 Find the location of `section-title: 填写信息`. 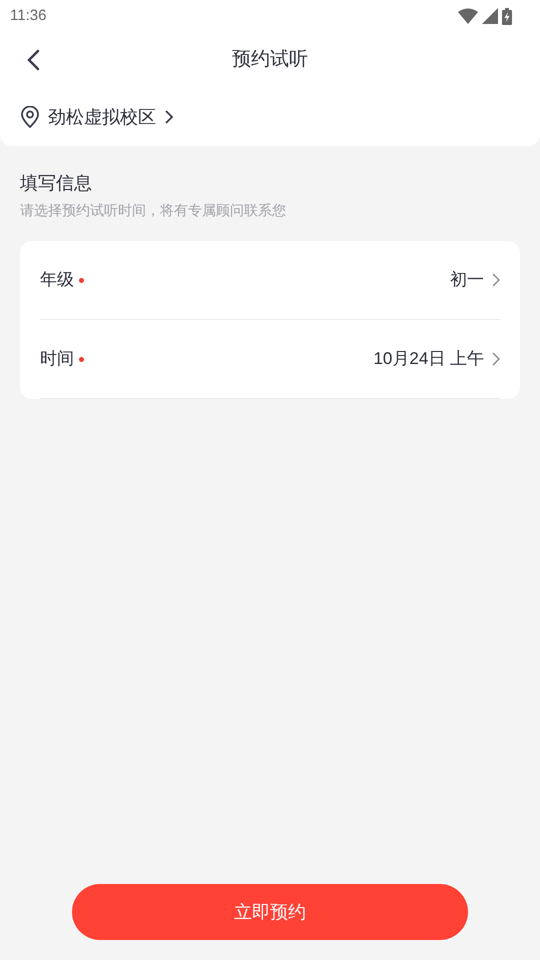

section-title: 填写信息 is located at coordinates (56, 183).